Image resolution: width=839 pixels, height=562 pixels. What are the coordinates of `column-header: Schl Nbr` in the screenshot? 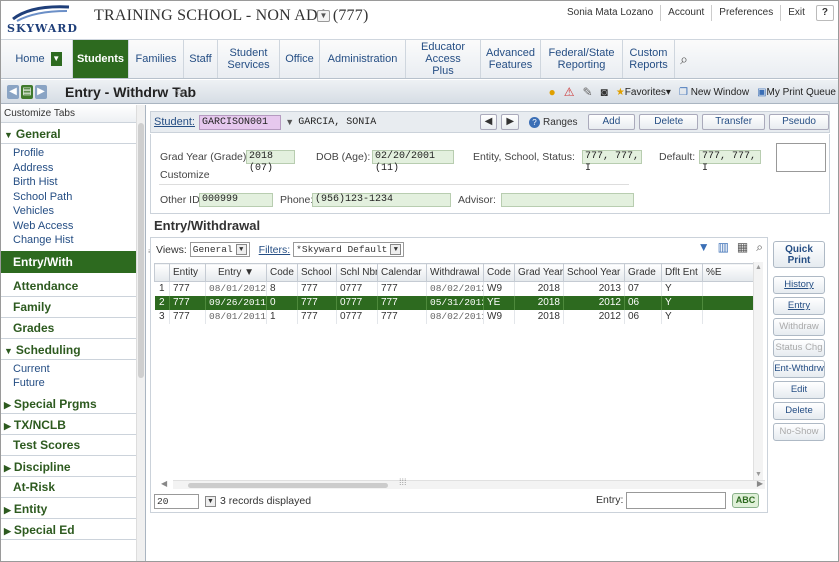 It's located at (357, 272).